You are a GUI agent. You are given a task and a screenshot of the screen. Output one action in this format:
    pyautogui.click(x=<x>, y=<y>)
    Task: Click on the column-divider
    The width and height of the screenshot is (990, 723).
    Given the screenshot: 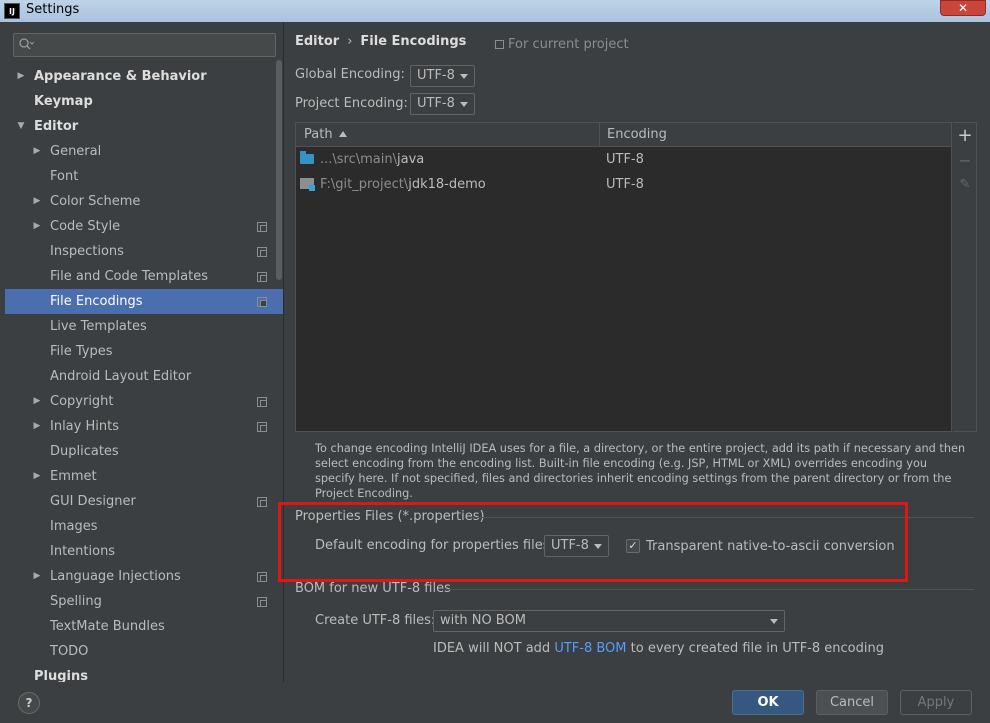 What is the action you would take?
    pyautogui.click(x=599, y=135)
    